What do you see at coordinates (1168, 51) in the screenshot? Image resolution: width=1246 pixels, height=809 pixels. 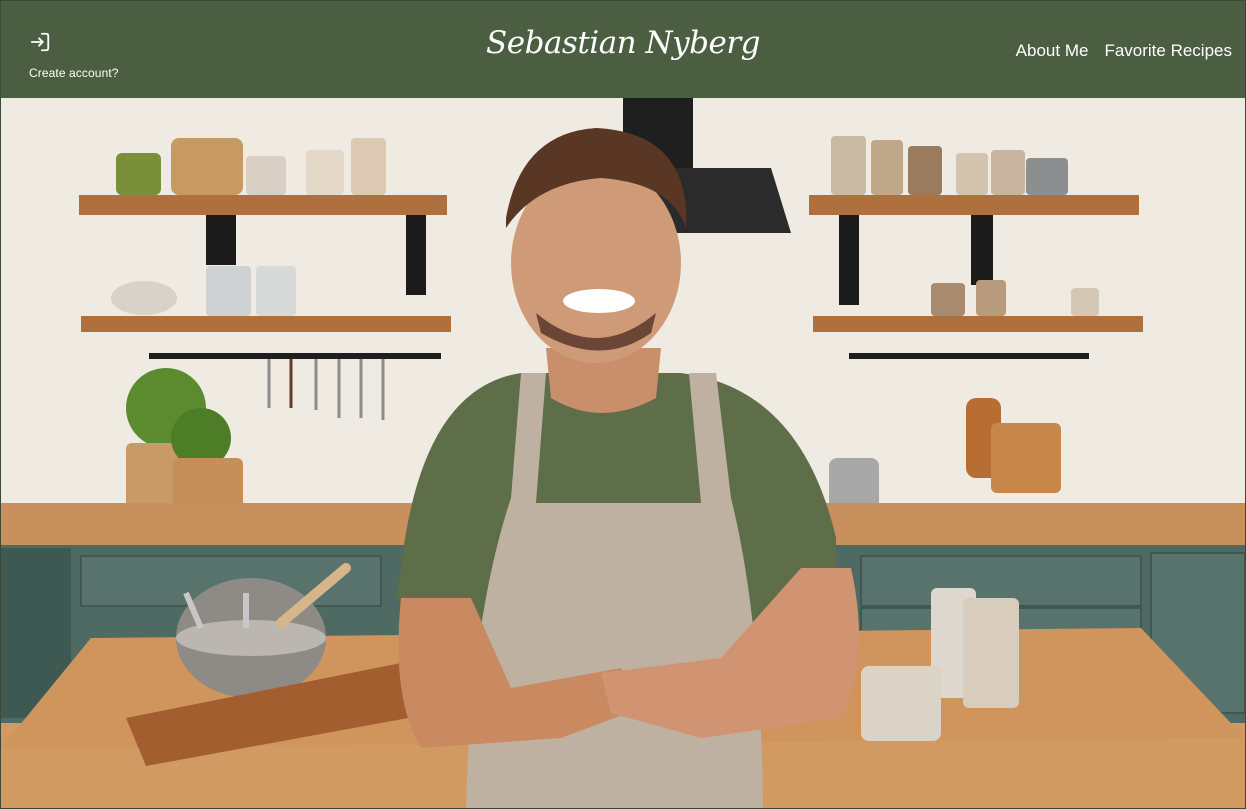 I see `nav-favorite-recipes: Favorite Recipes` at bounding box center [1168, 51].